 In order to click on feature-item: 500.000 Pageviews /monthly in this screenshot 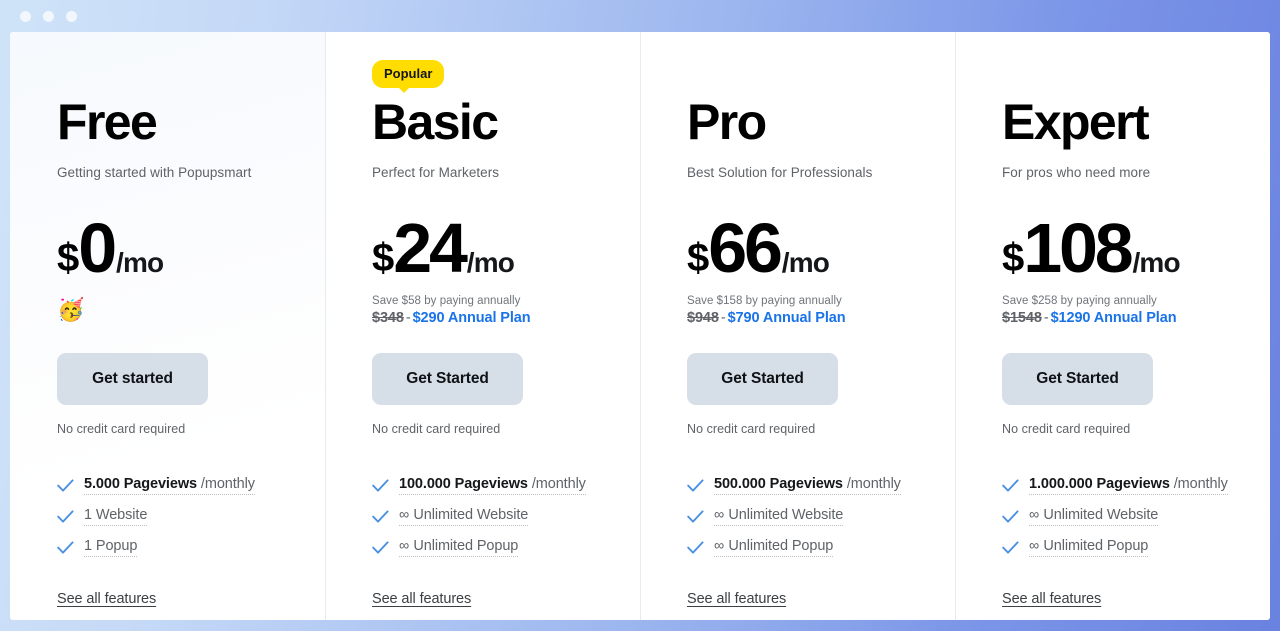, I will do `click(821, 485)`.